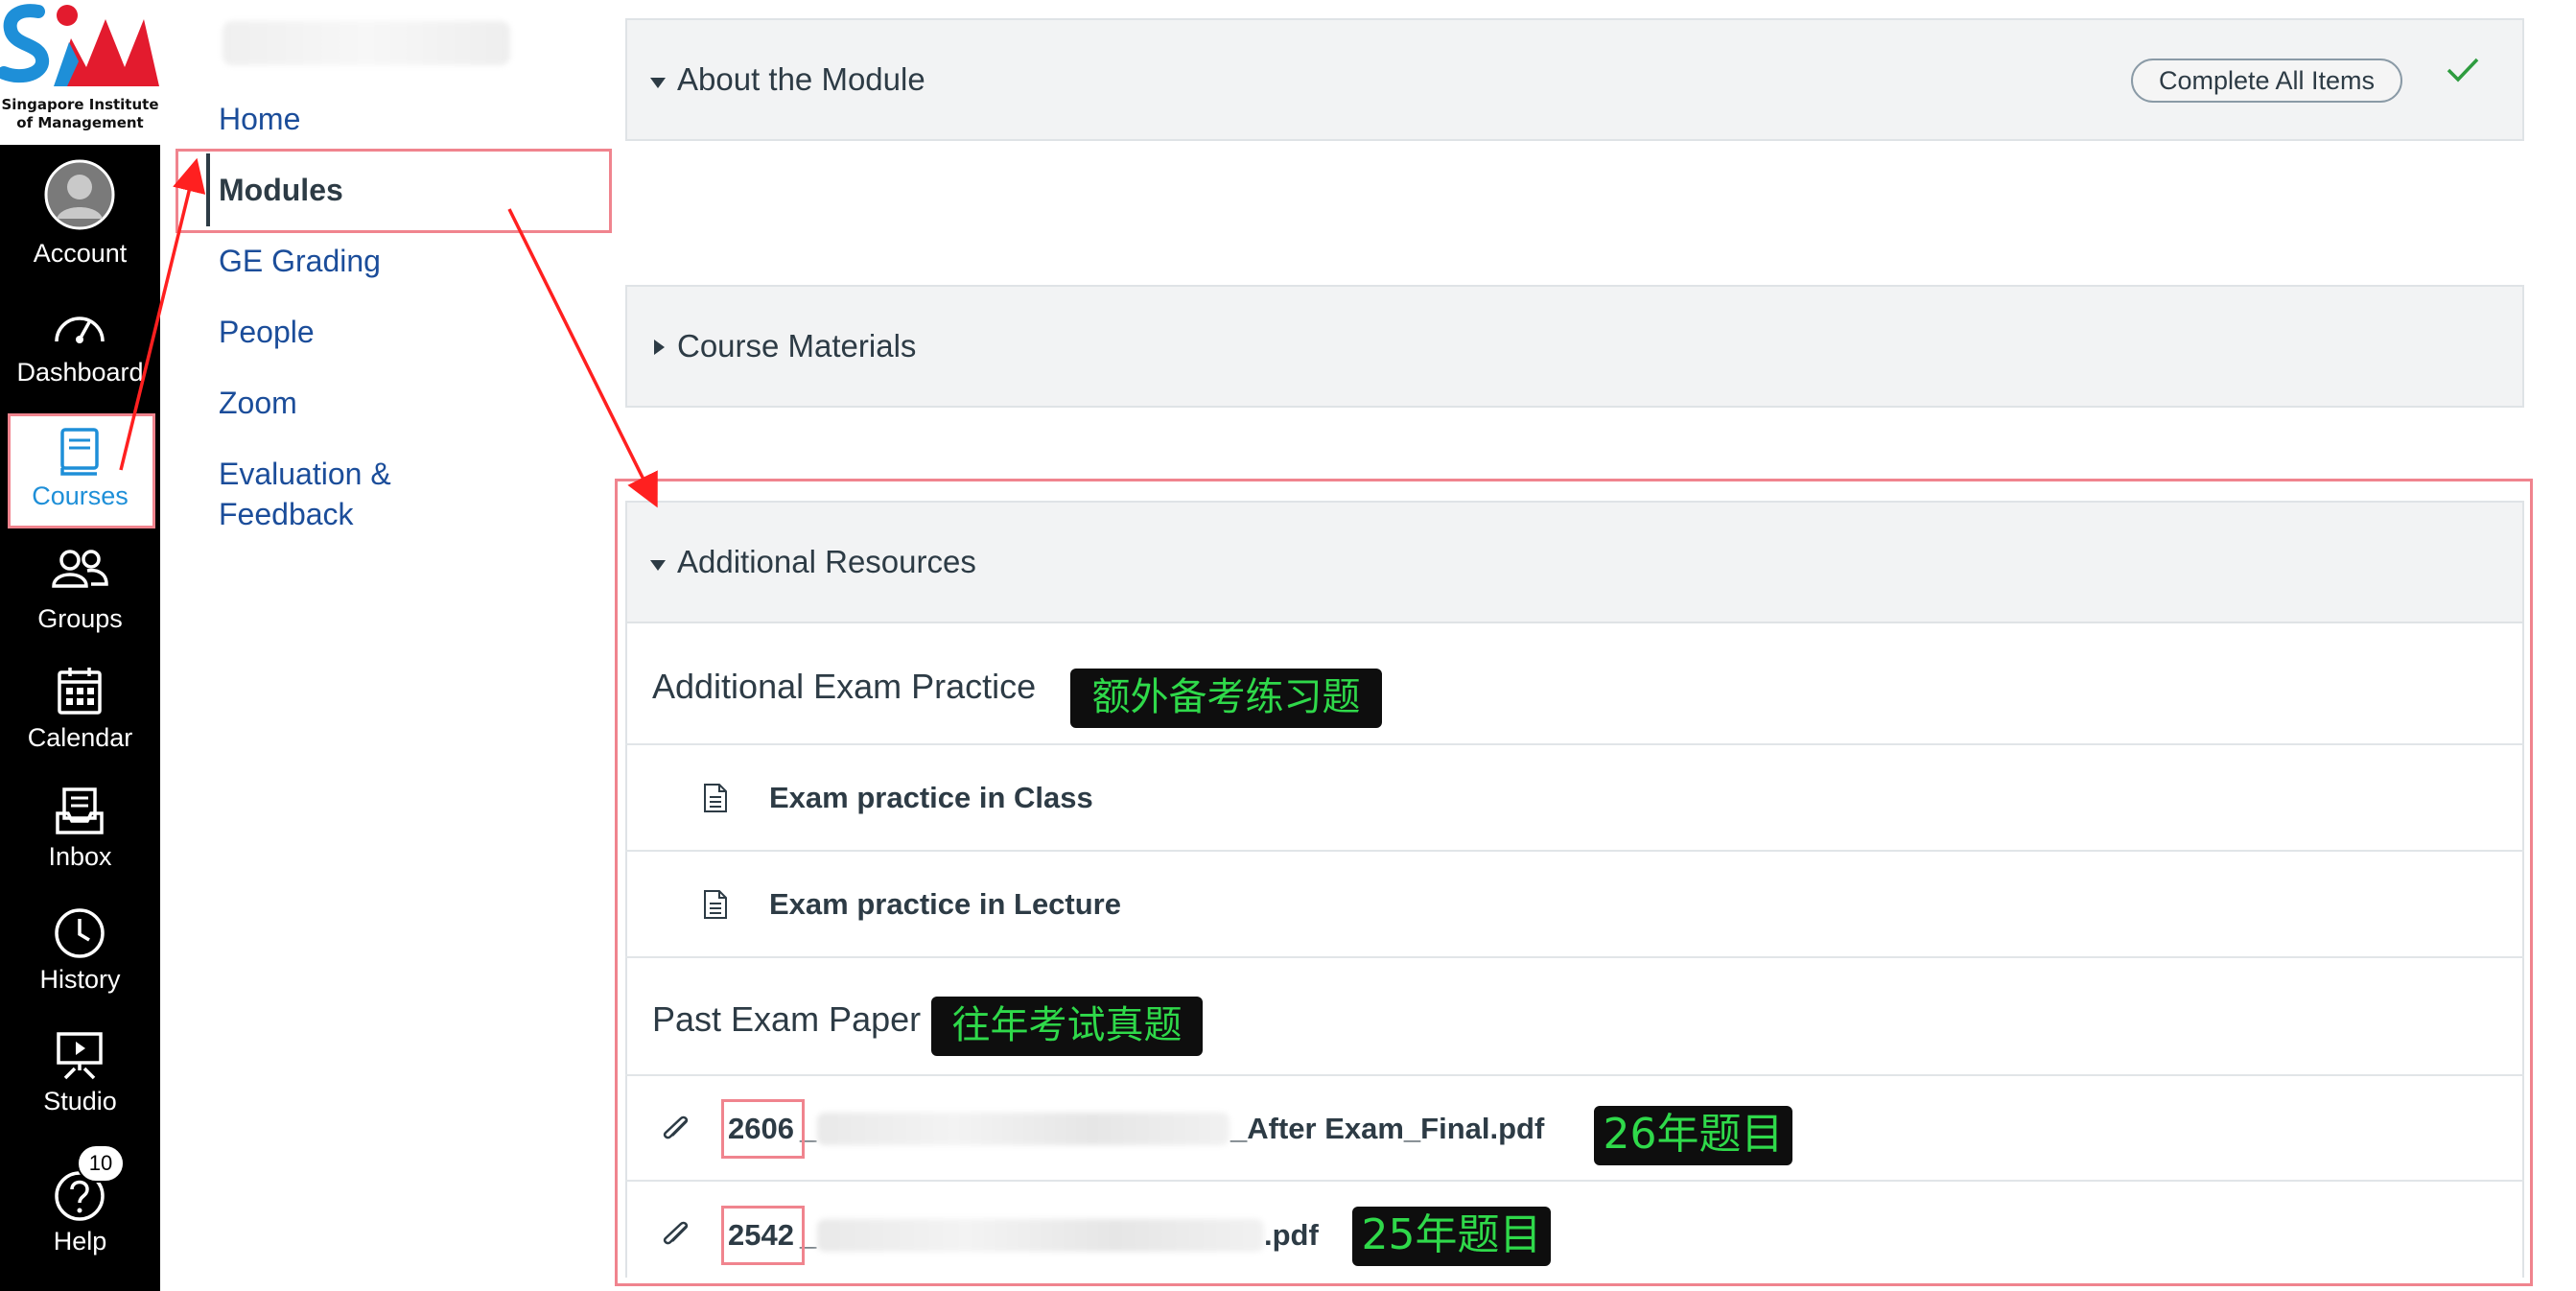 This screenshot has width=2576, height=1291. Describe the element at coordinates (80, 810) in the screenshot. I see `inbox-icon` at that location.